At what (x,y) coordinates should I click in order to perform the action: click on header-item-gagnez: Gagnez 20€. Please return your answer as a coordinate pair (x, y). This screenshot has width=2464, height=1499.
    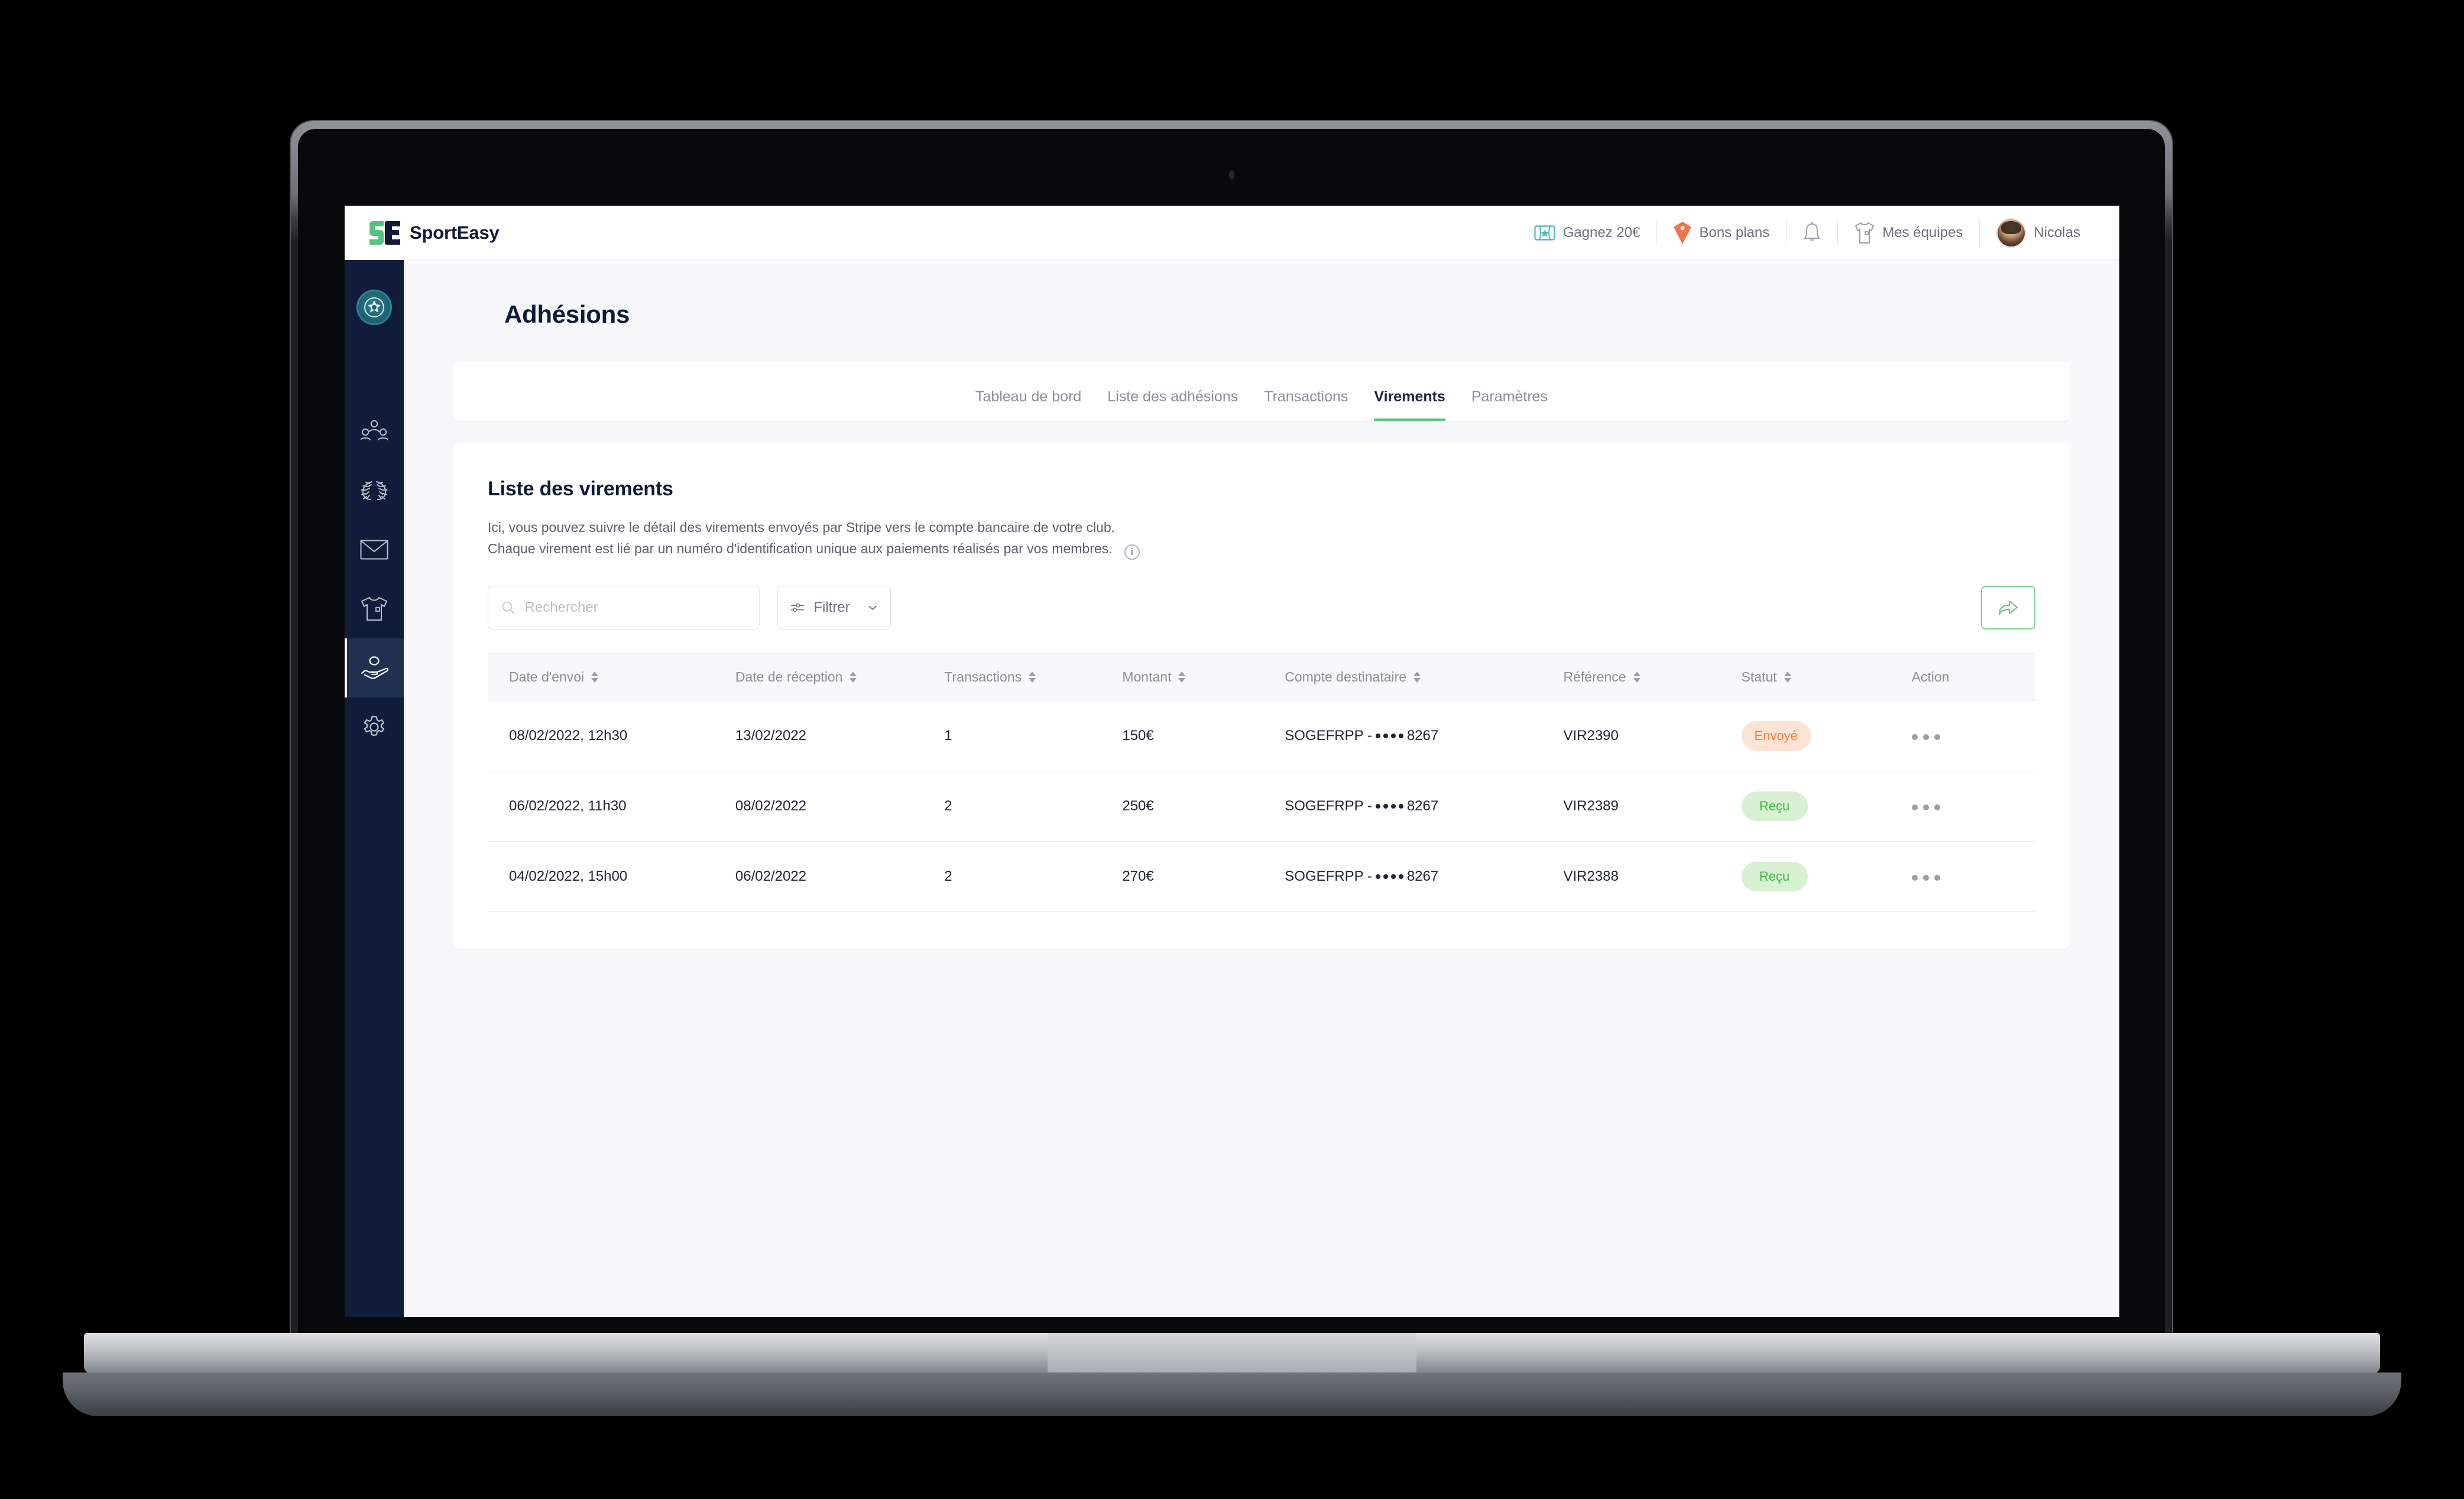
    Looking at the image, I should click on (1587, 233).